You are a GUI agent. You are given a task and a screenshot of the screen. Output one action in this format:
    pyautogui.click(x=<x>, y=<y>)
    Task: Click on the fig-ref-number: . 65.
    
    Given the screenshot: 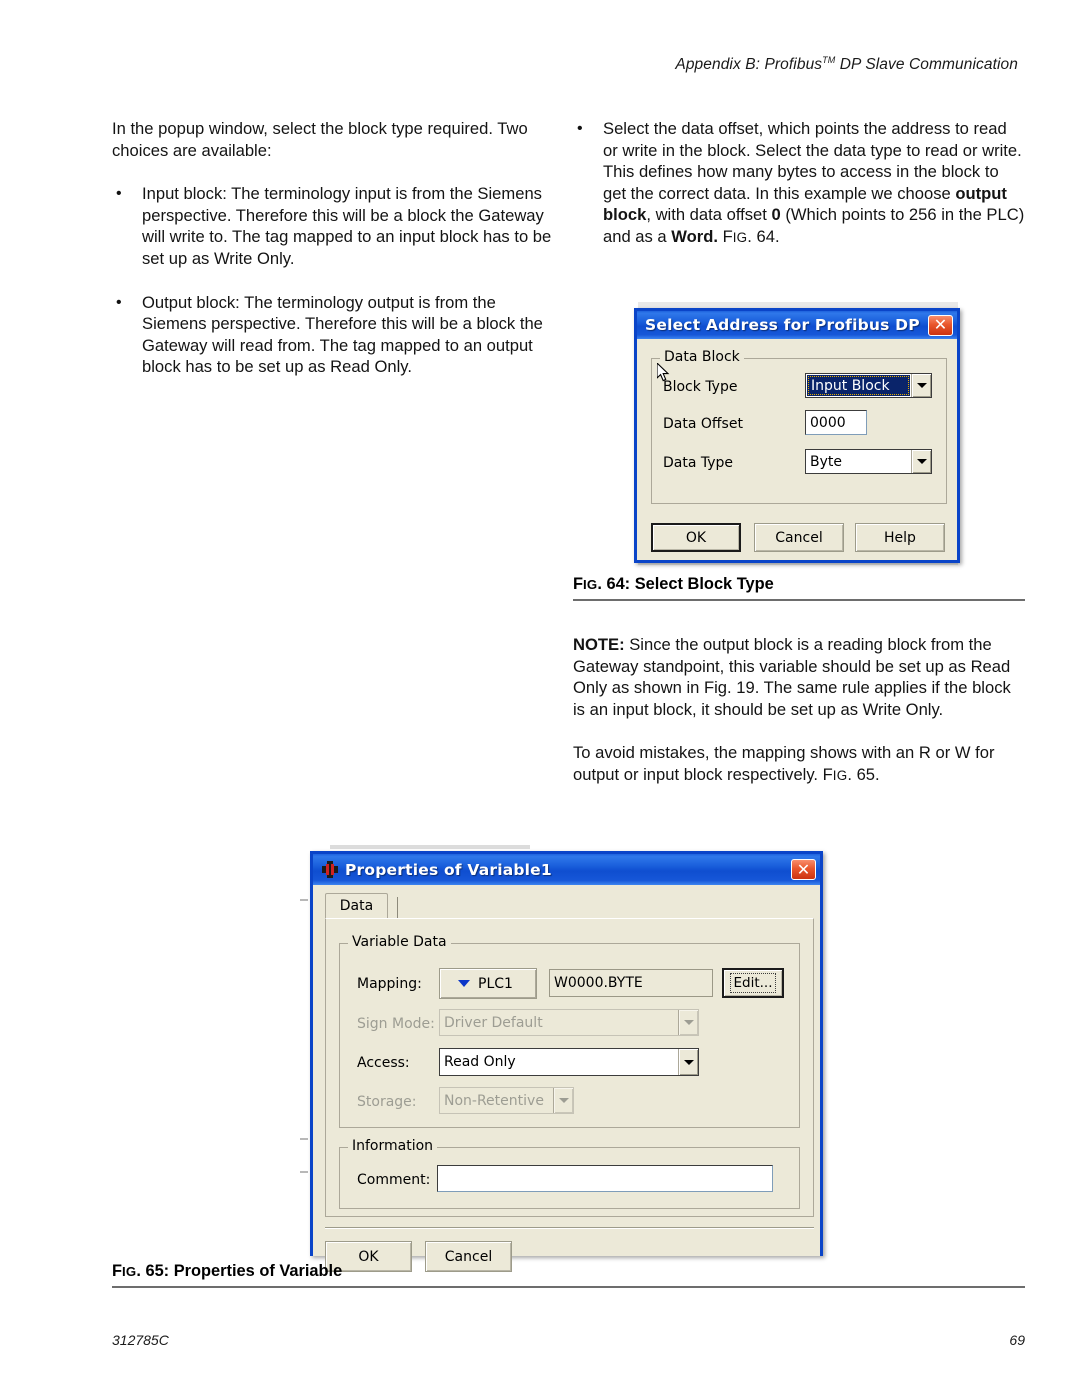 What is the action you would take?
    pyautogui.click(x=863, y=774)
    